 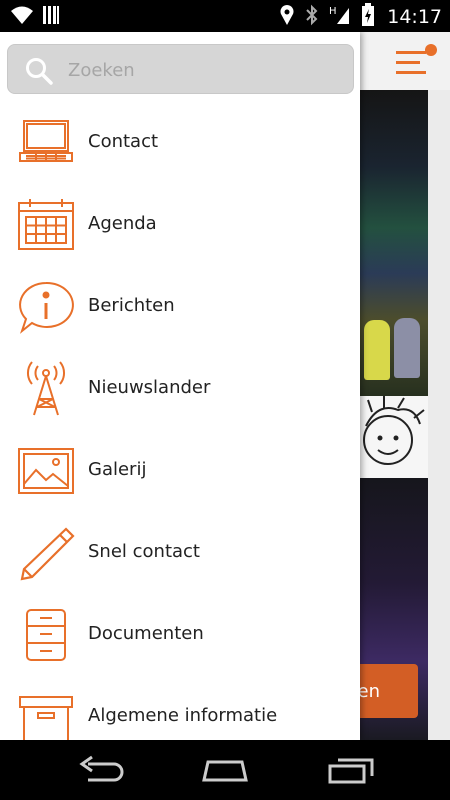 What do you see at coordinates (203, 70) in the screenshot?
I see `search-input` at bounding box center [203, 70].